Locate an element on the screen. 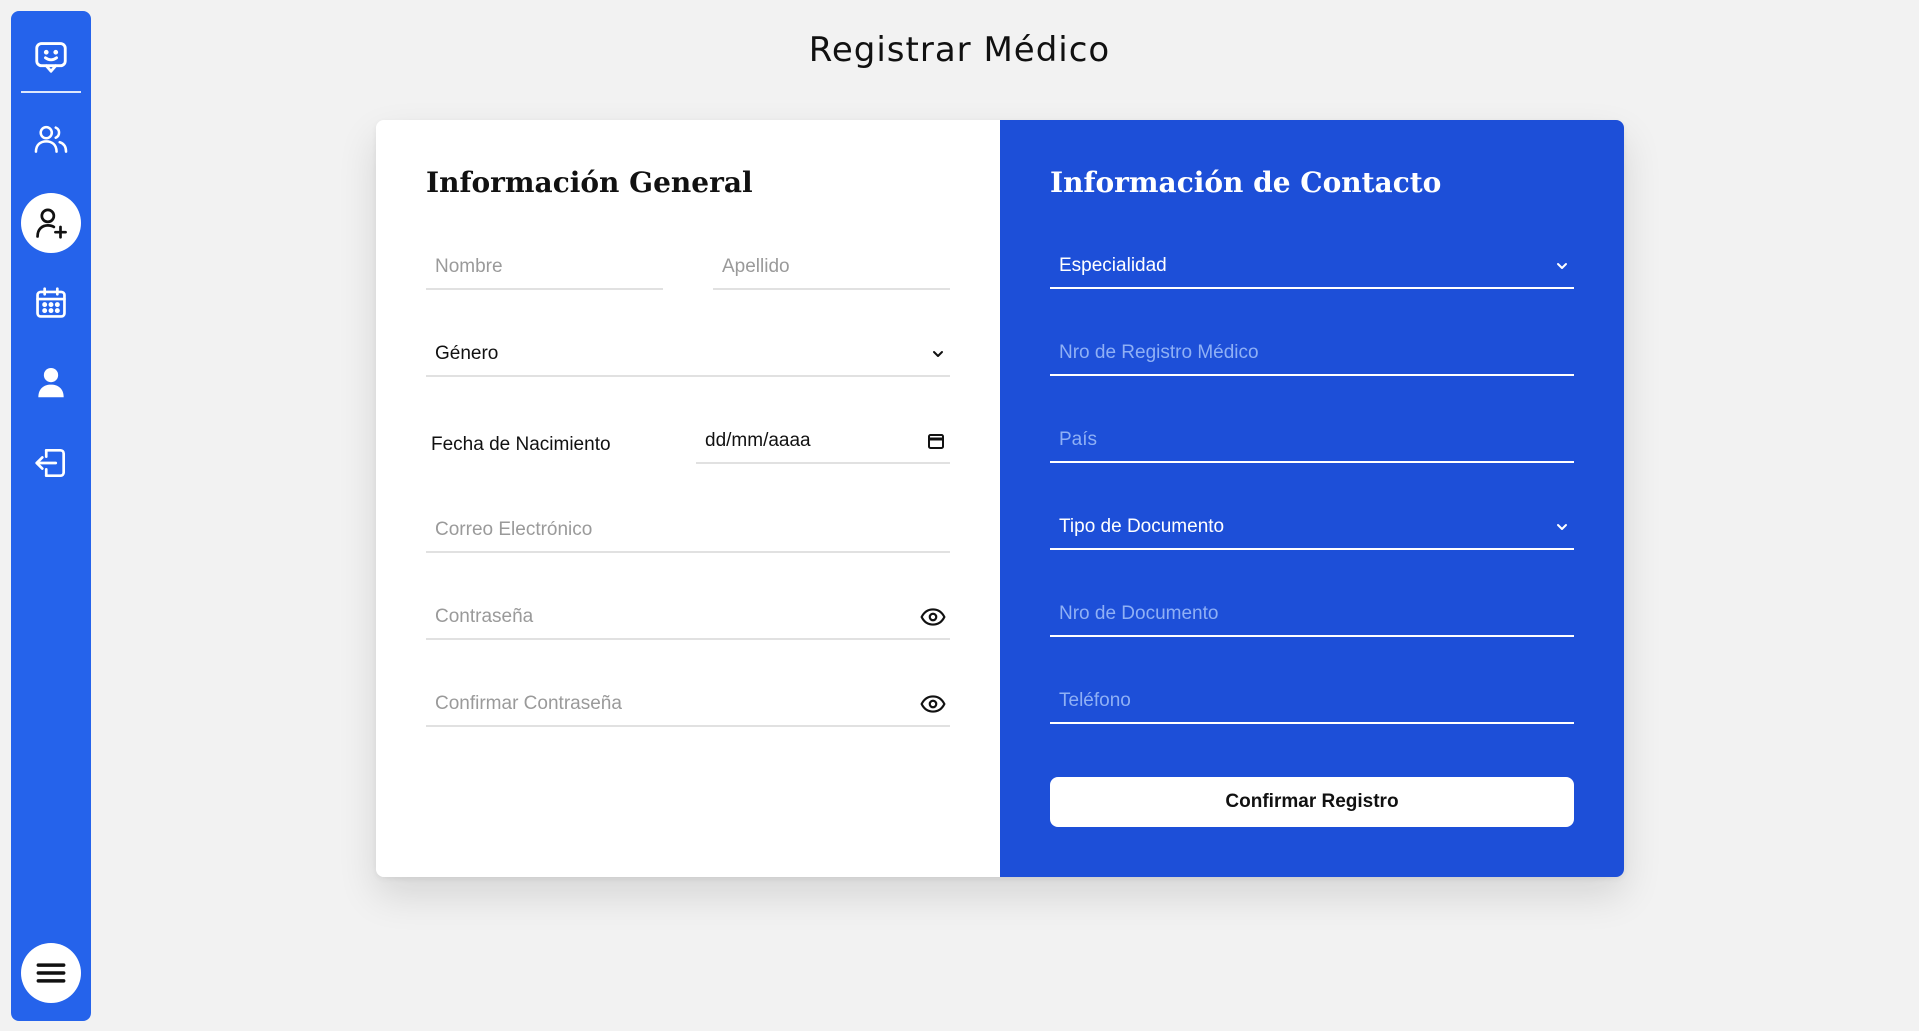  calendar-icon is located at coordinates (51, 302).